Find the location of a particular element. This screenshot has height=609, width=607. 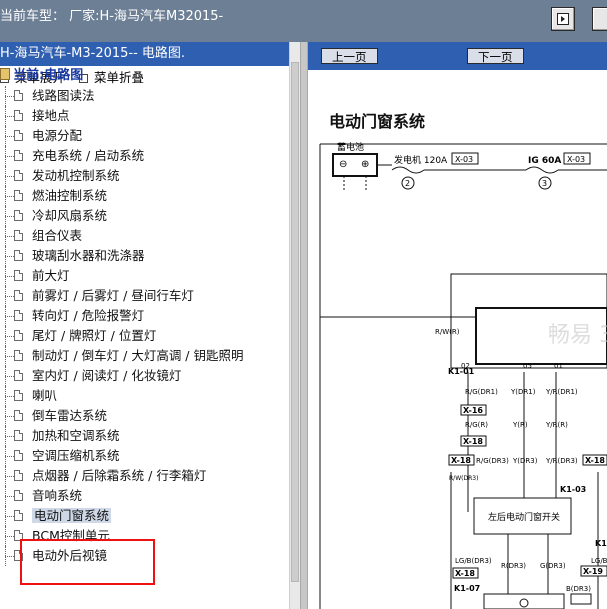

x03-label-2: X-03 is located at coordinates (576, 159).